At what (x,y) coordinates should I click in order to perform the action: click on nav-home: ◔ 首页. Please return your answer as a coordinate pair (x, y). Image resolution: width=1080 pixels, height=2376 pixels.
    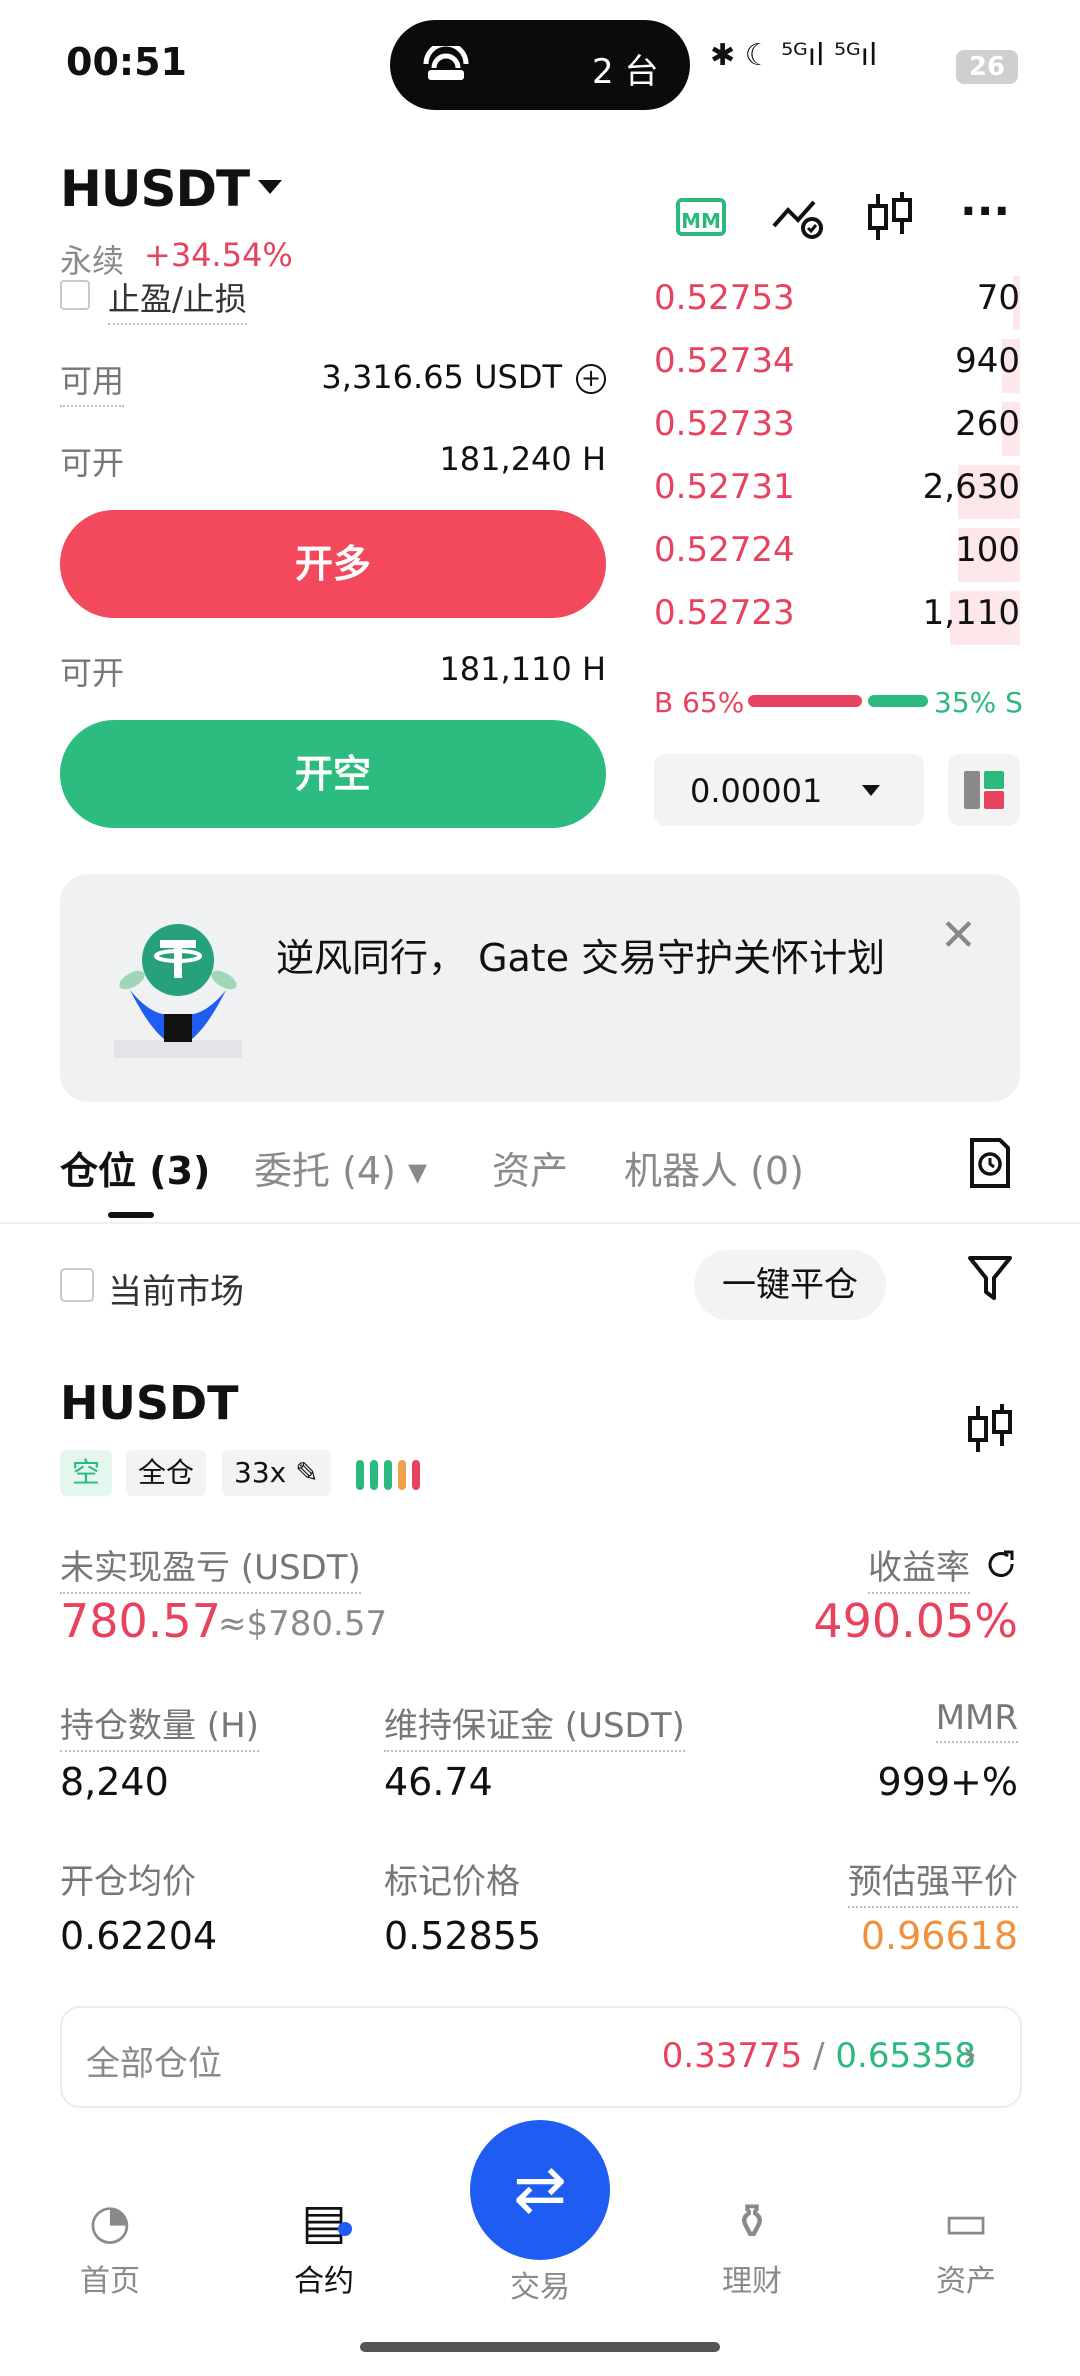
    Looking at the image, I should click on (110, 2247).